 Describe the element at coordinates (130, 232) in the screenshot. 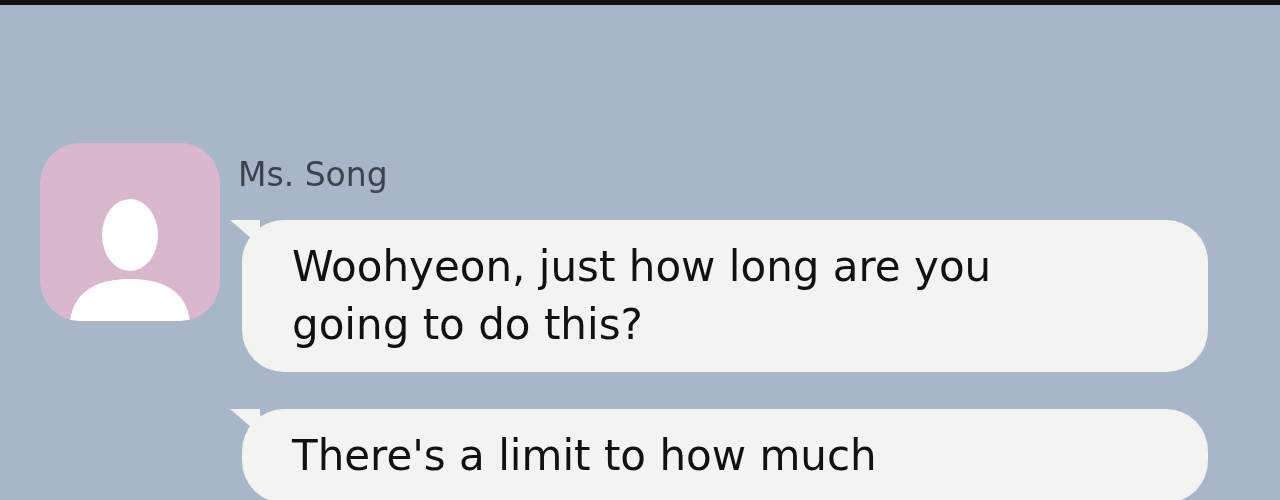

I see `avatar` at that location.